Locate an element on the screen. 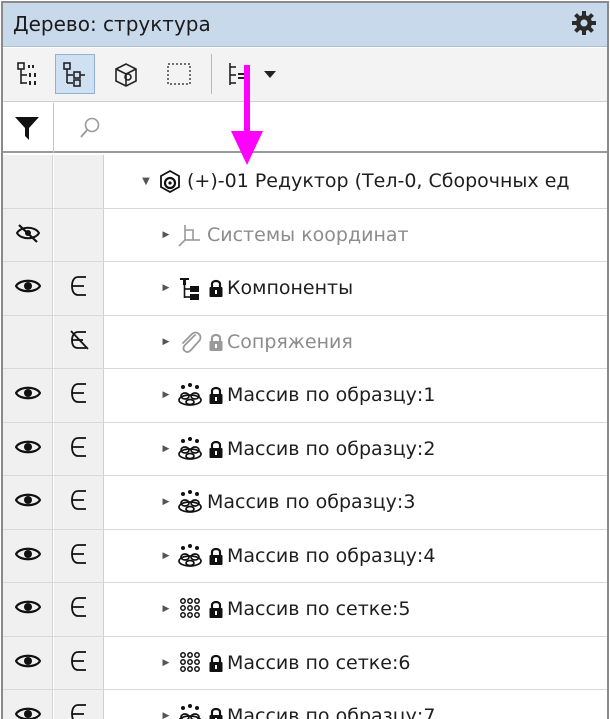  assembly-view-button is located at coordinates (127, 74).